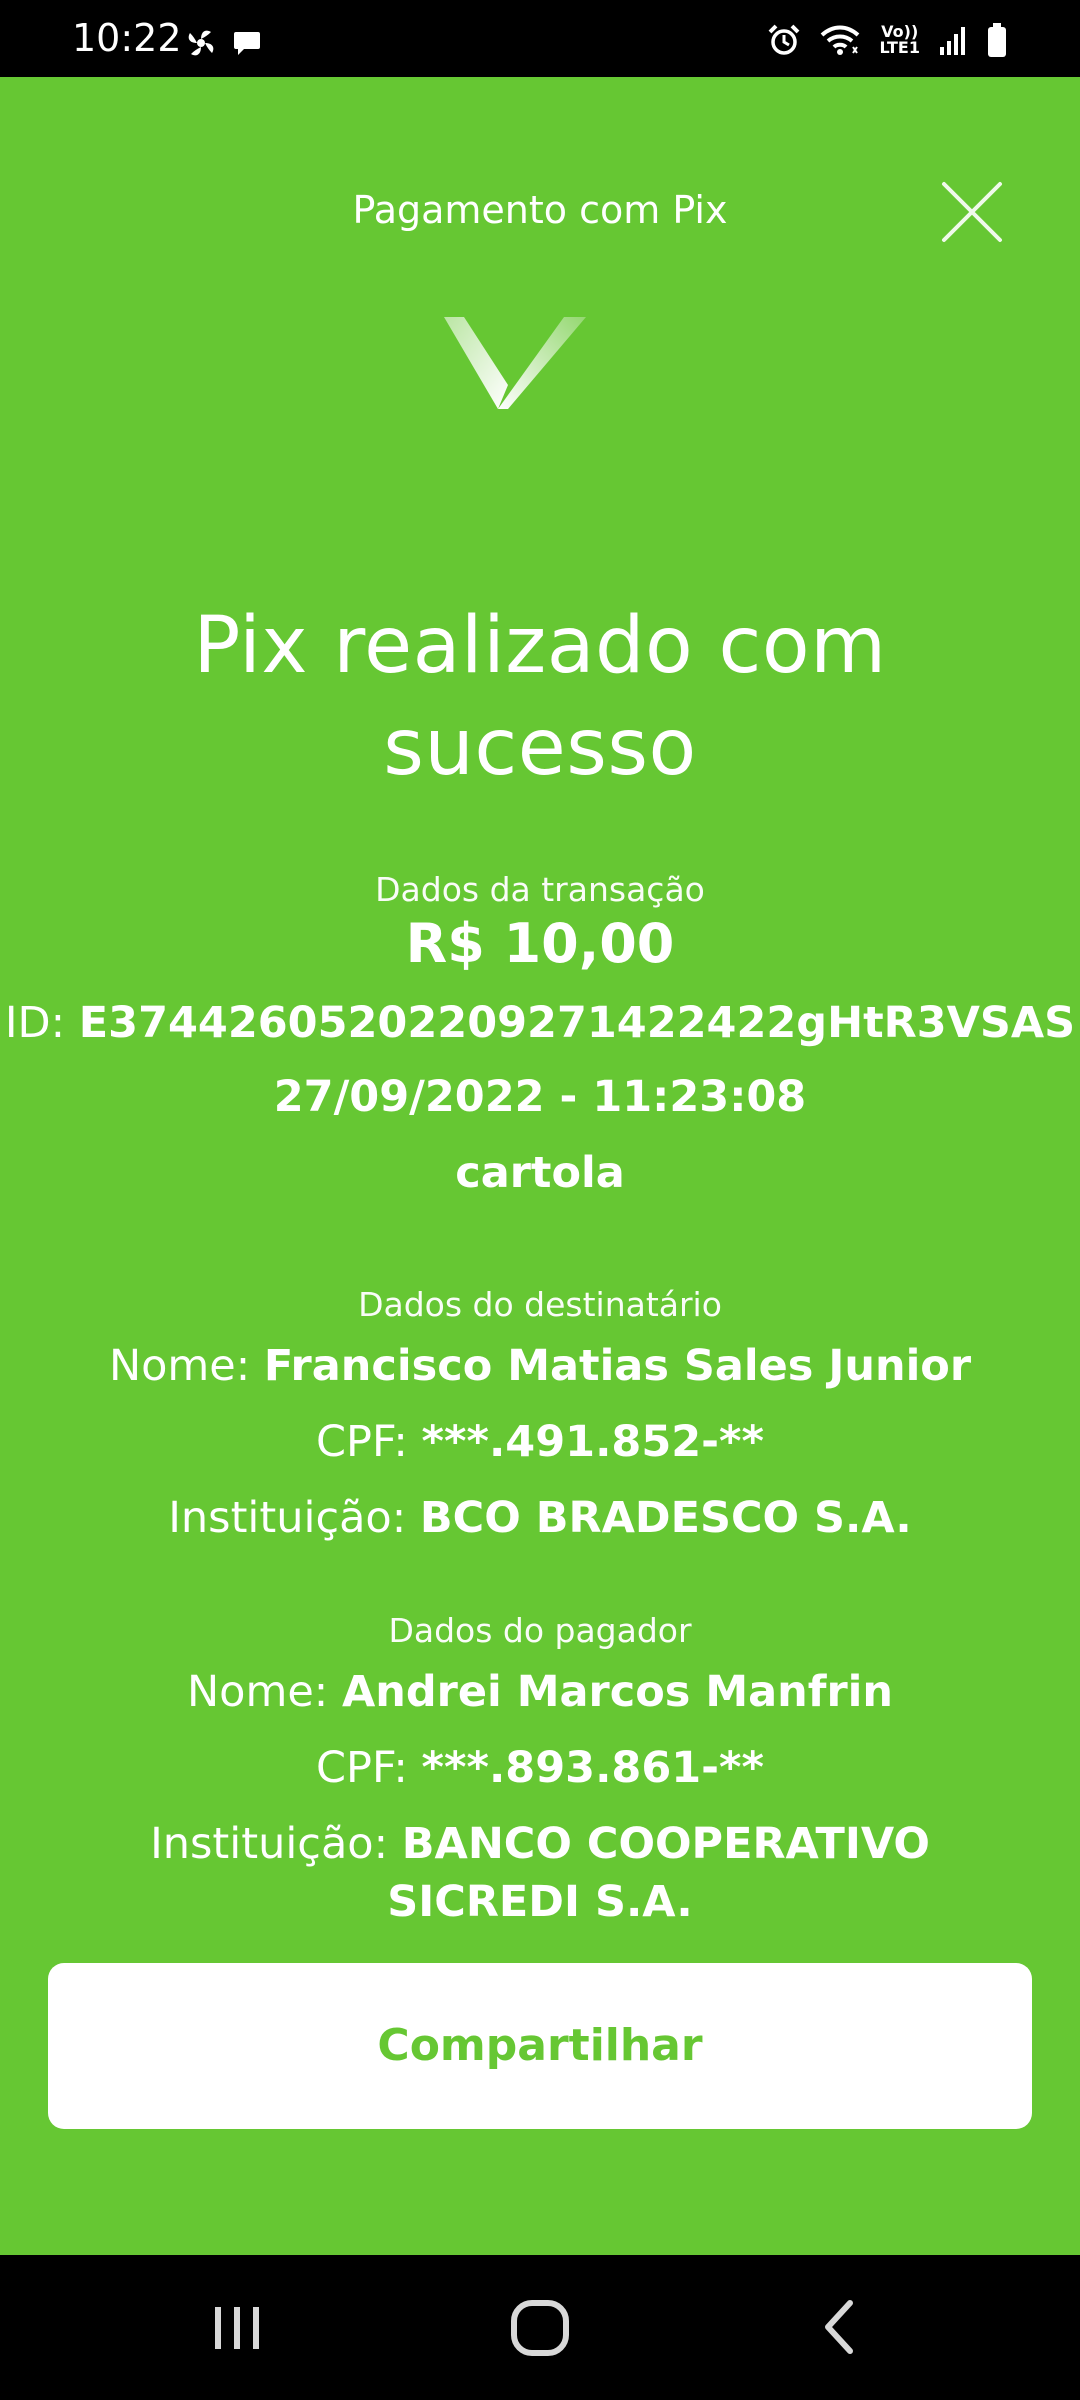  What do you see at coordinates (179, 1366) in the screenshot?
I see `recipient-name-label: Nome:` at bounding box center [179, 1366].